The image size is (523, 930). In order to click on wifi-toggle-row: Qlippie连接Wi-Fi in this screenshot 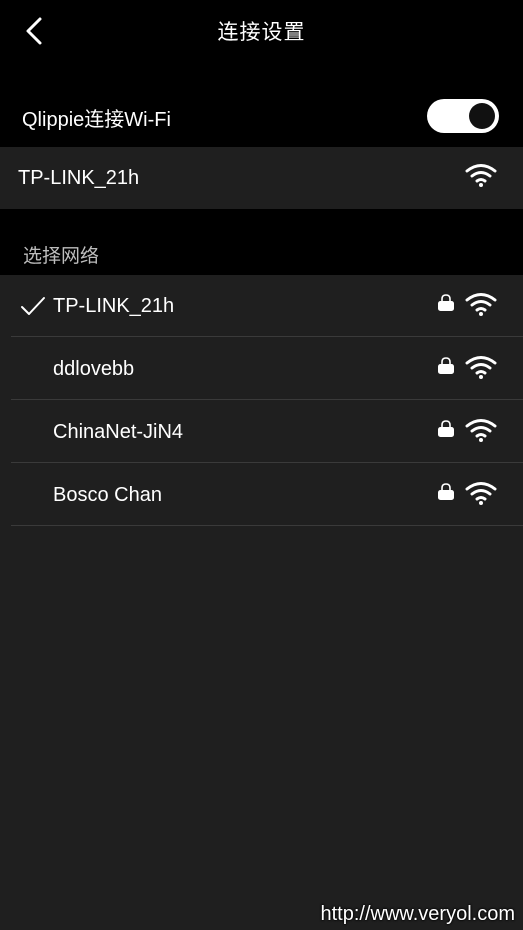, I will do `click(261, 115)`.